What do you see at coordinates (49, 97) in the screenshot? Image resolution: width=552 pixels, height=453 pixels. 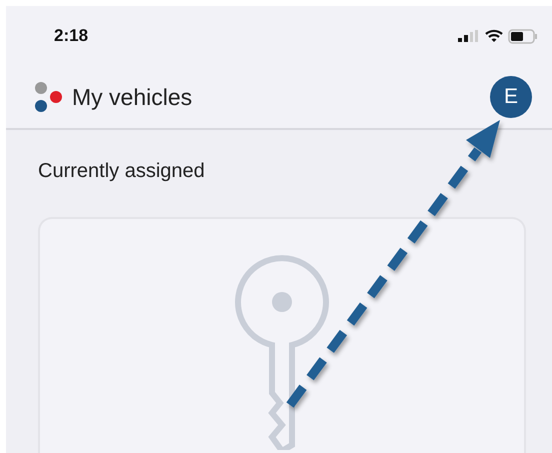 I see `logo-icon` at bounding box center [49, 97].